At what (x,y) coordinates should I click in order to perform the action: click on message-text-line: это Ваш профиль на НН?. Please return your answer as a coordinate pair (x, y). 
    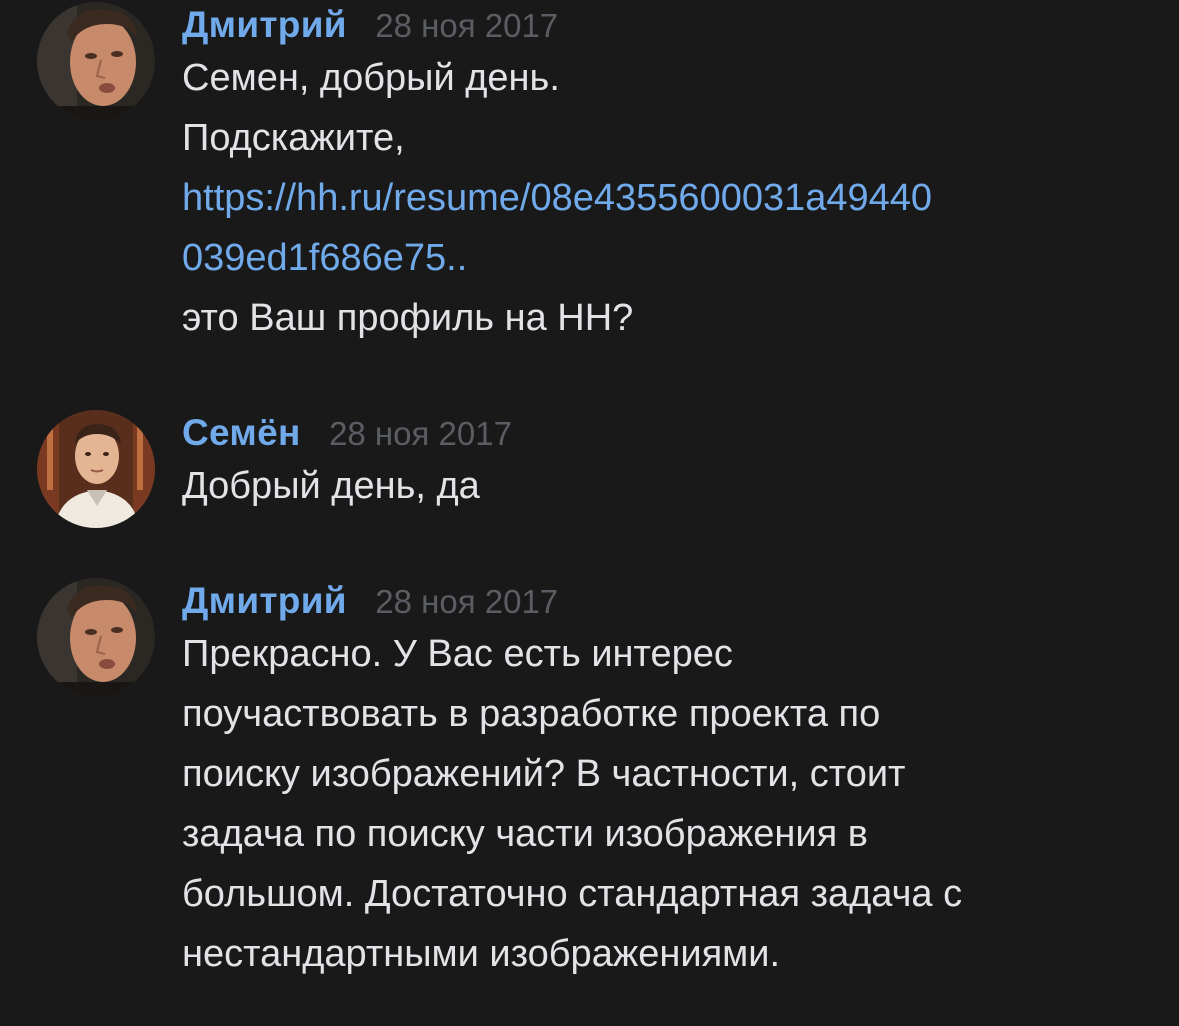
    Looking at the image, I should click on (408, 318).